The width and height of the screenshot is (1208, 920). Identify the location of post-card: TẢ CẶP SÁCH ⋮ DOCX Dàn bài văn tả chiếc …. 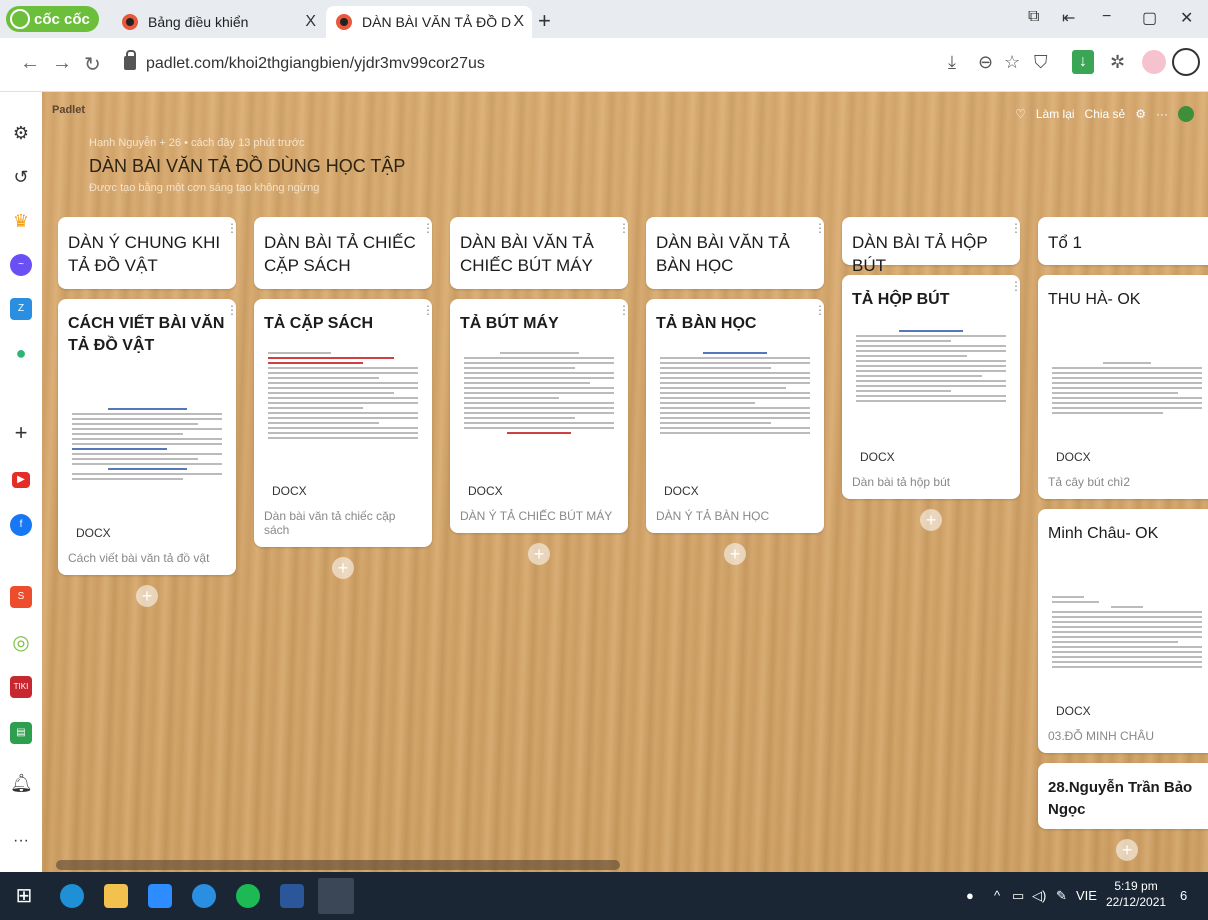
(344, 423).